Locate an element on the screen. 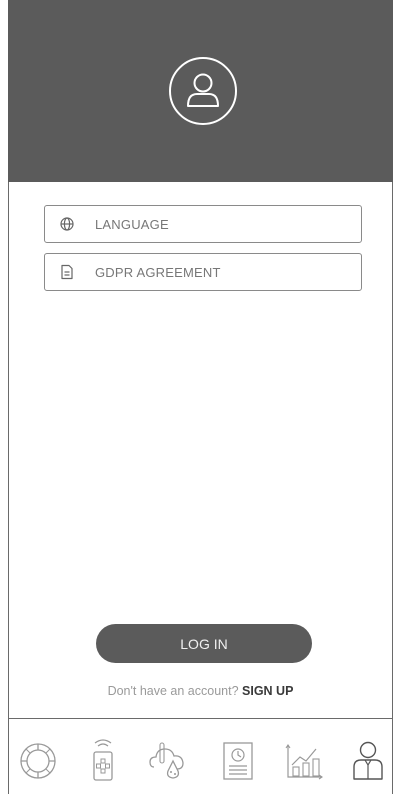 This screenshot has height=794, width=395. statistics-icon is located at coordinates (304, 762).